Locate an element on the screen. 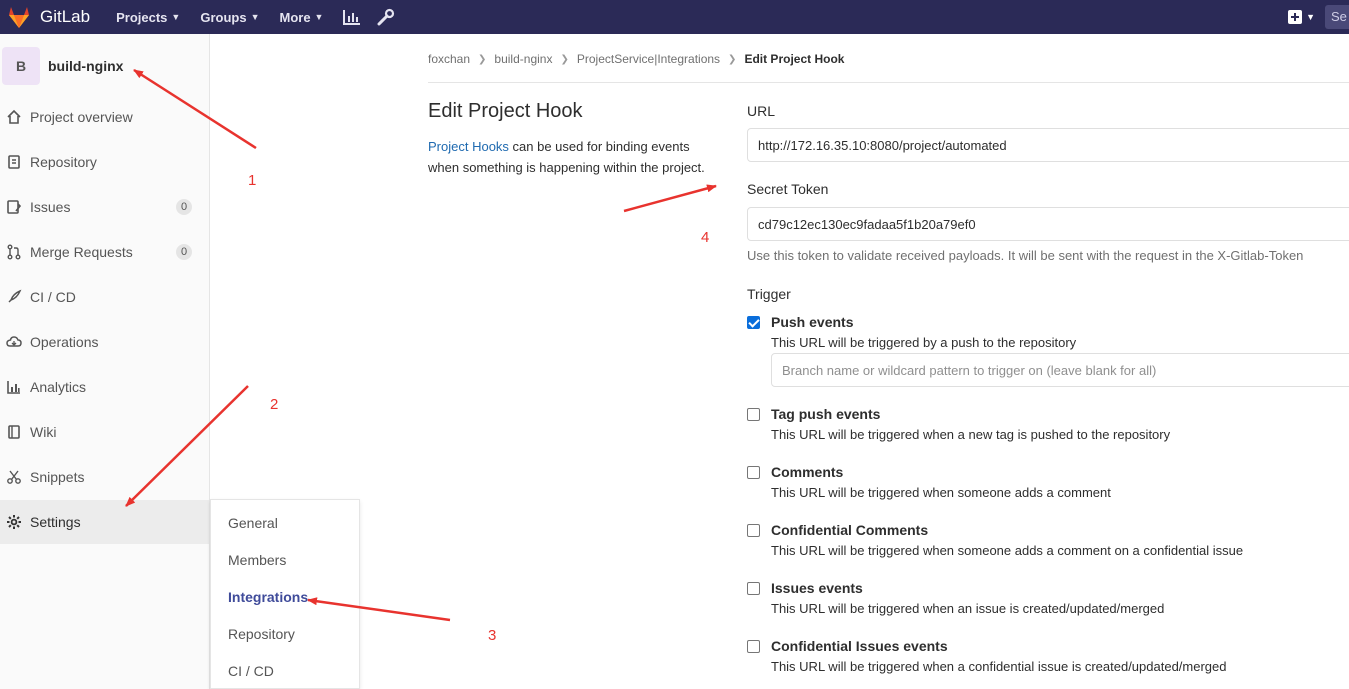 This screenshot has width=1349, height=689. sidebar-item-label: Operations is located at coordinates (64, 342).